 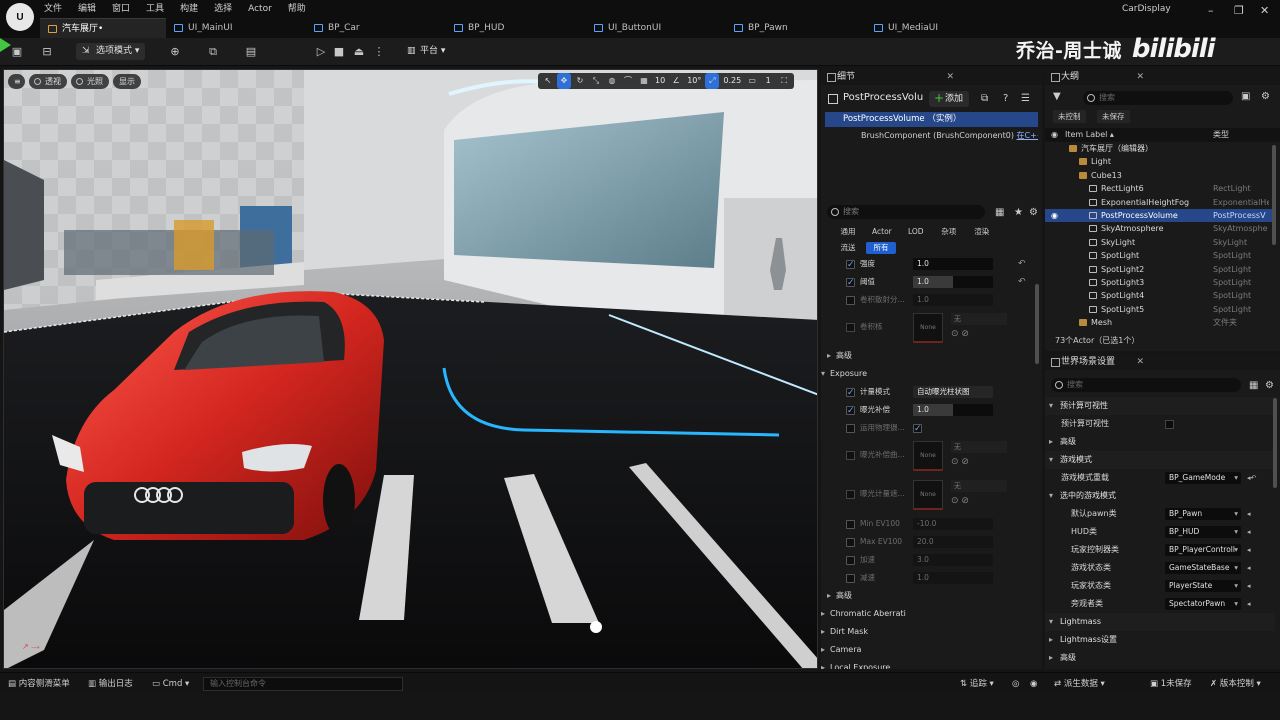 I want to click on max-ev-value: 20.0, so click(x=953, y=542).